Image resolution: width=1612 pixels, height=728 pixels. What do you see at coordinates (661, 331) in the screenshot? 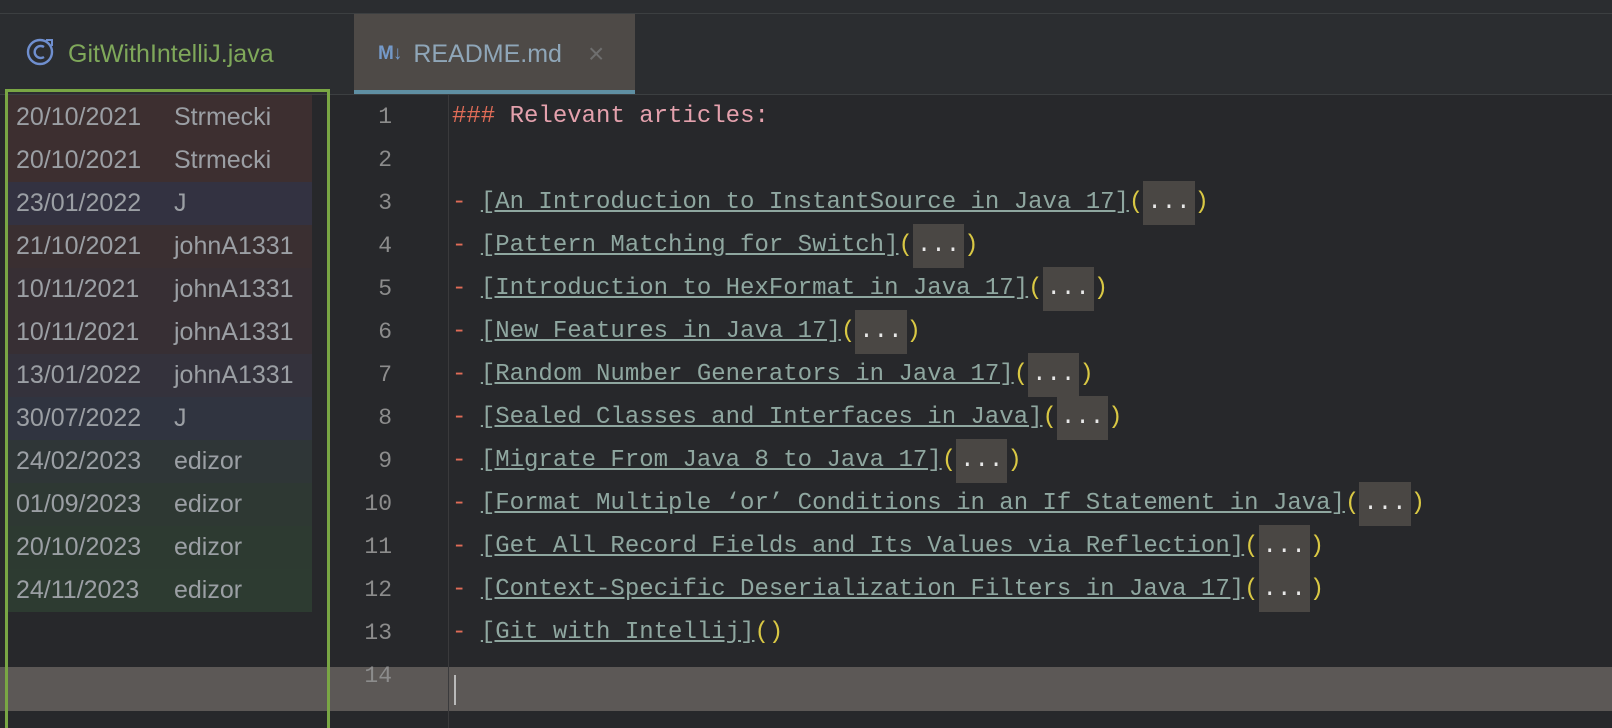
I see `markdown-link-text: [New Features in Java 17]` at bounding box center [661, 331].